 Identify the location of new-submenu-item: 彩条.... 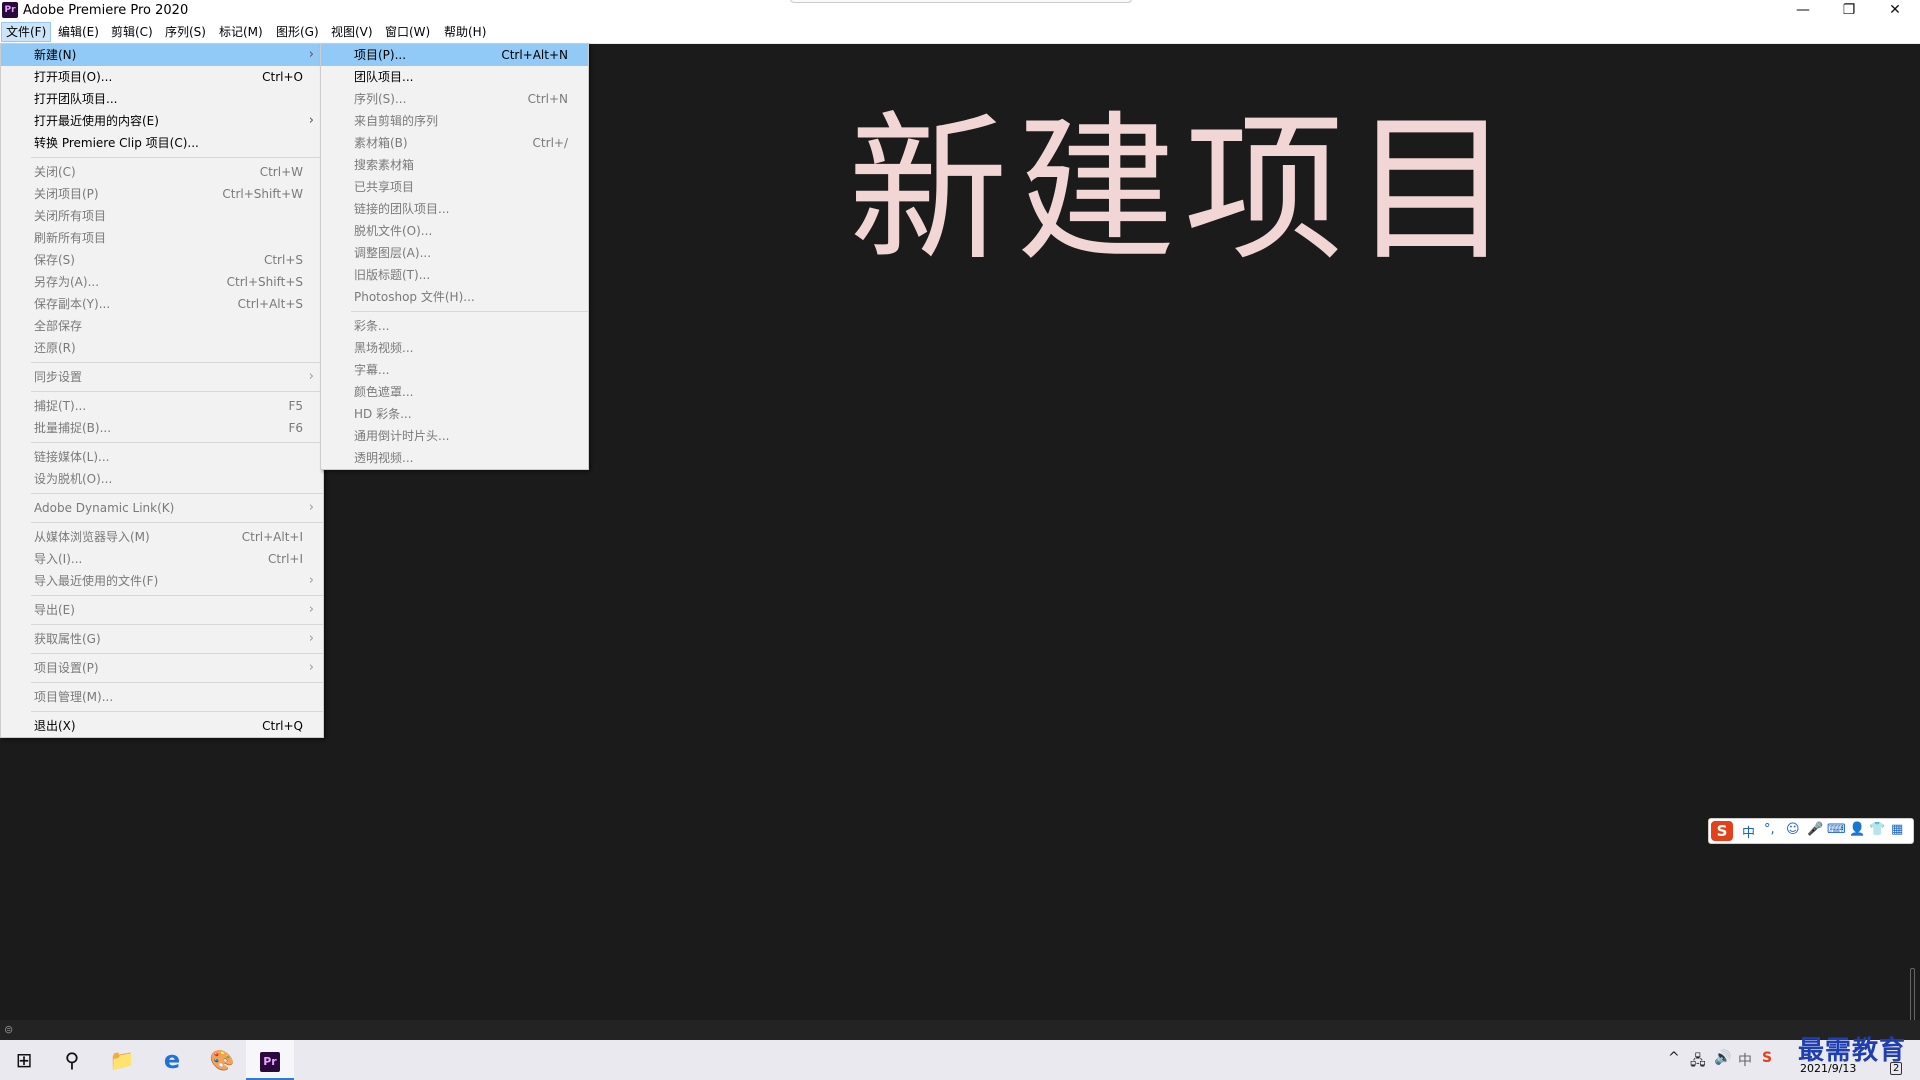
(454, 326).